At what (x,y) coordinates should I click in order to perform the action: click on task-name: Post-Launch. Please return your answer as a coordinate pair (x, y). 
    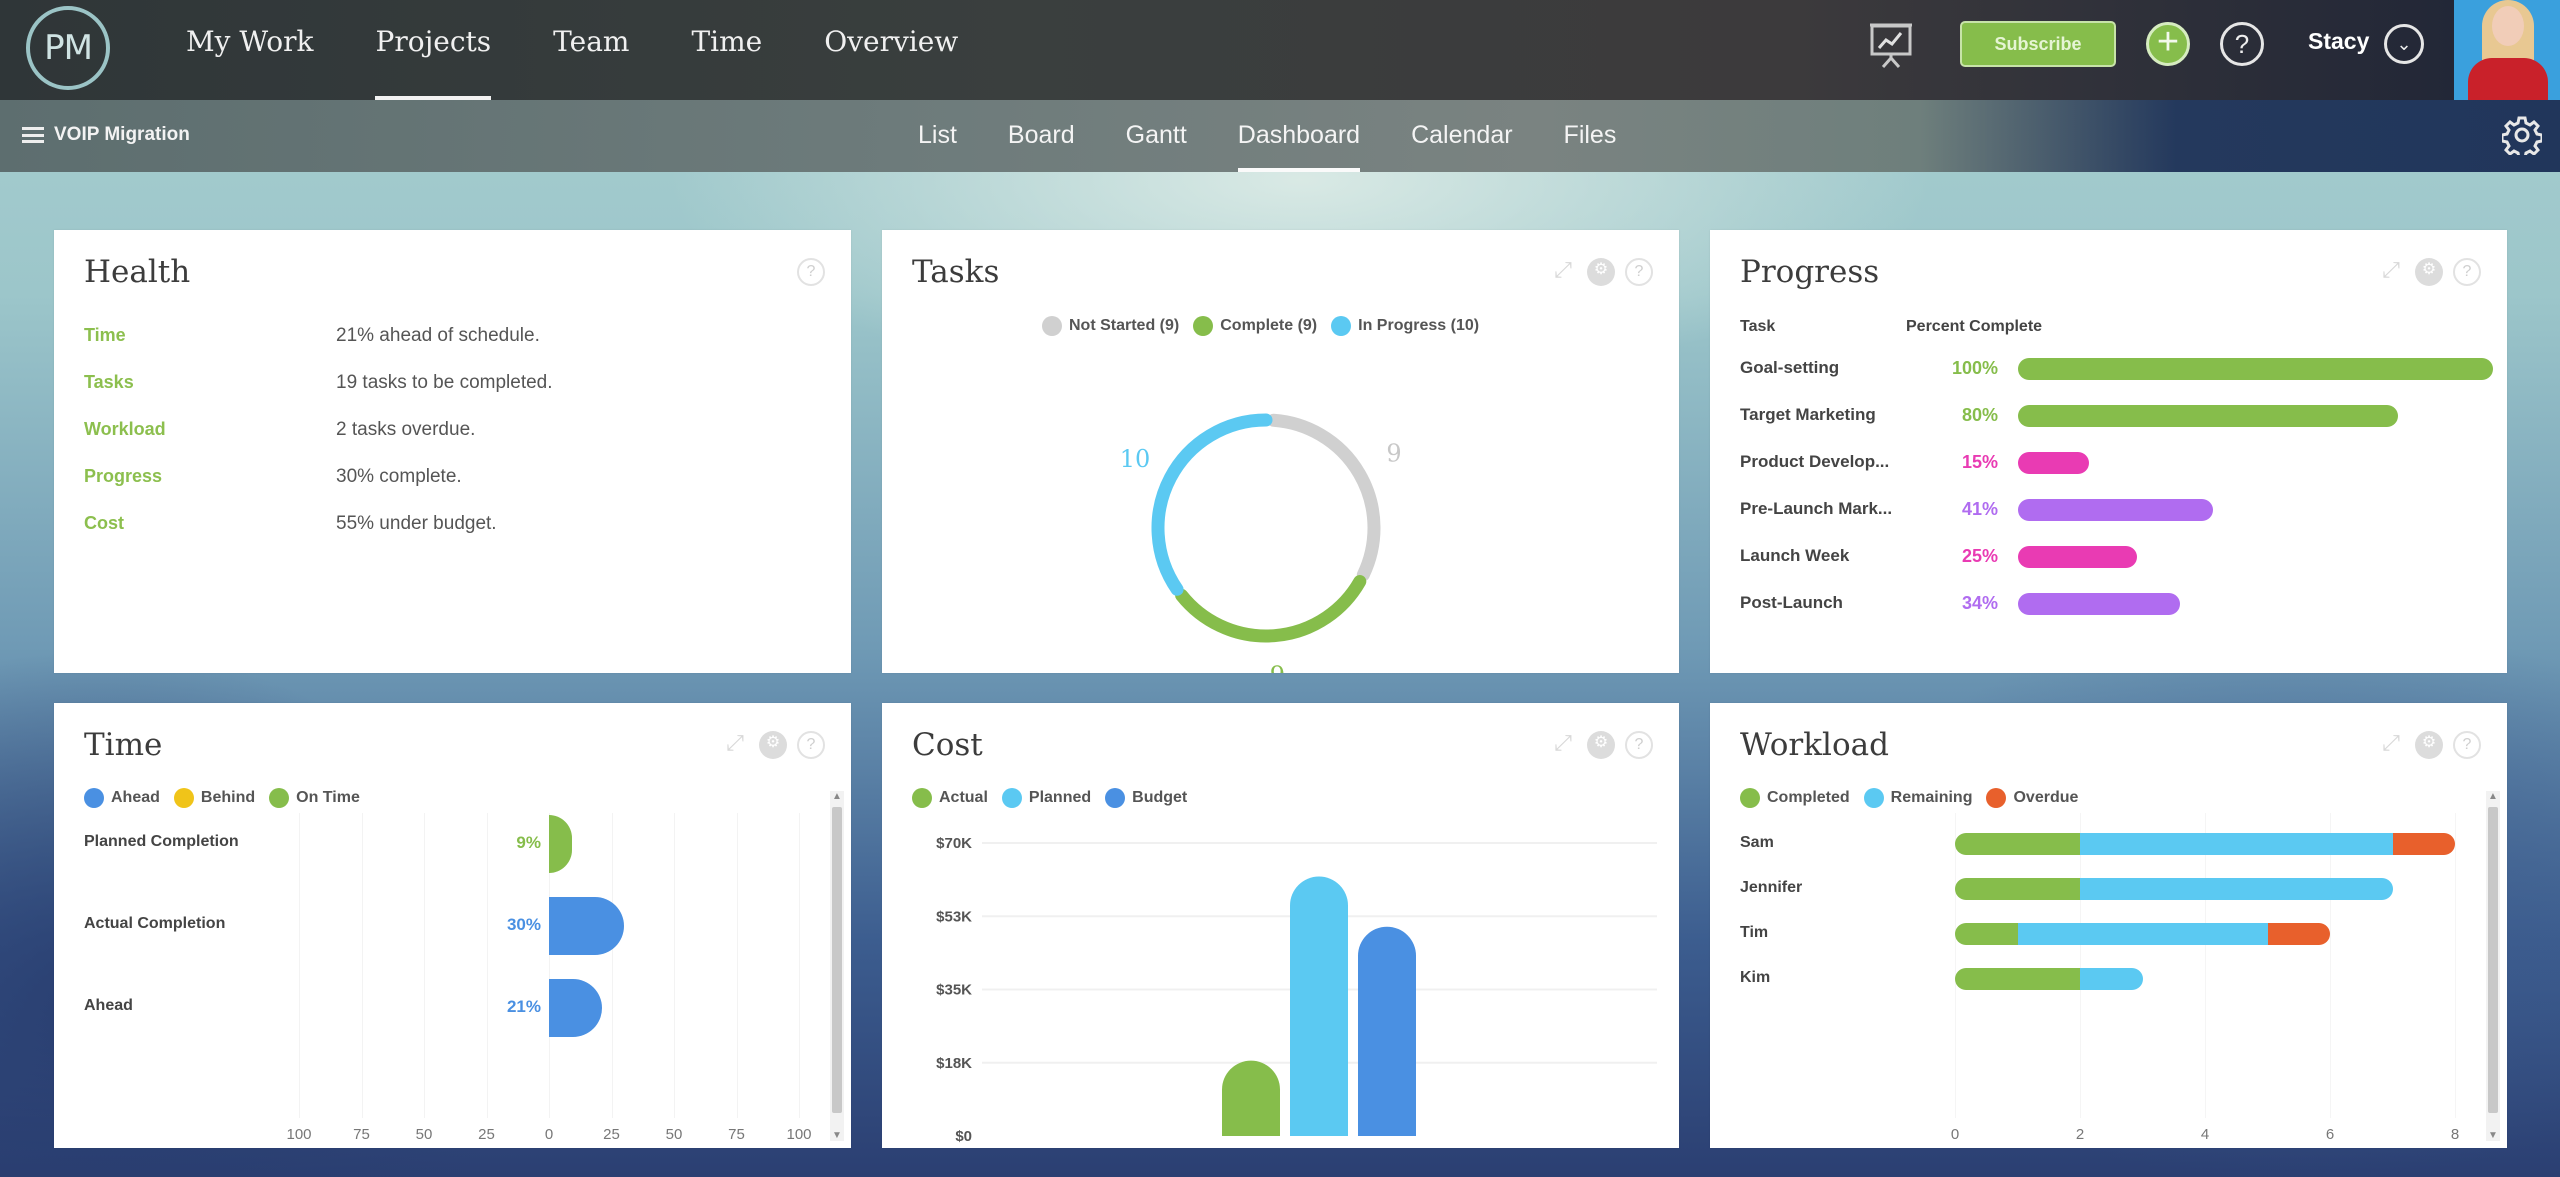
    Looking at the image, I should click on (1791, 602).